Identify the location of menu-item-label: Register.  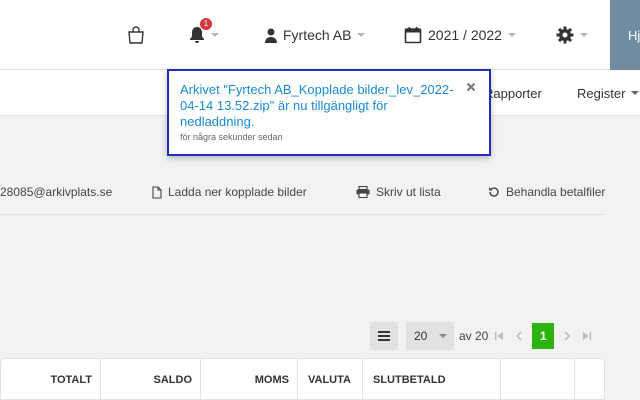
(601, 93).